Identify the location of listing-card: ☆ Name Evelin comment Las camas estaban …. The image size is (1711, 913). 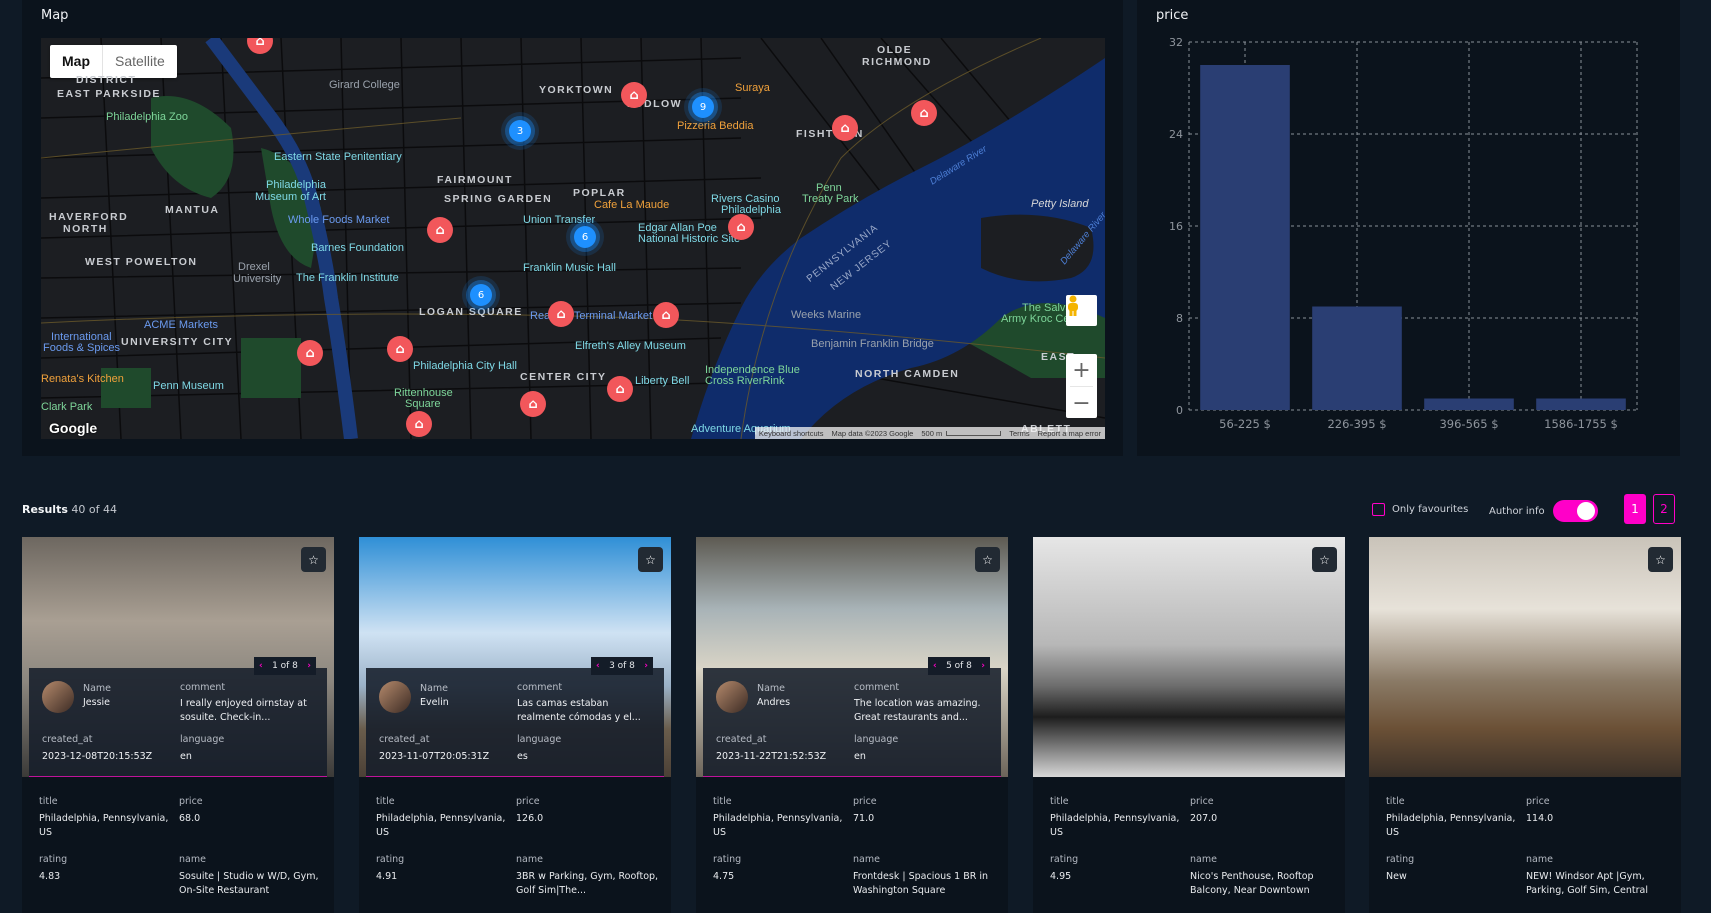
(515, 725).